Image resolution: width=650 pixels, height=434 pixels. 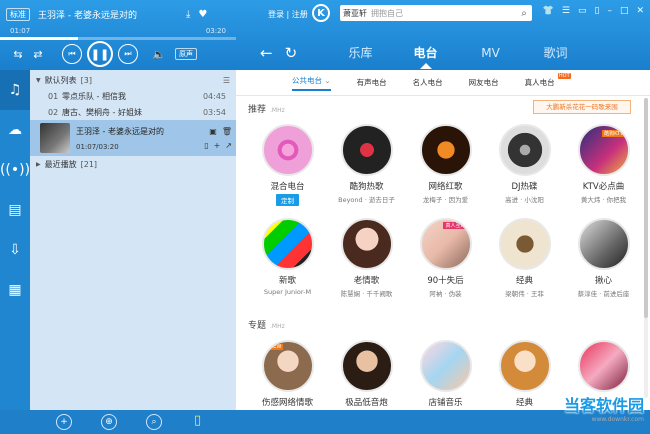 I want to click on mv-small-icon: ▣, so click(x=213, y=131).